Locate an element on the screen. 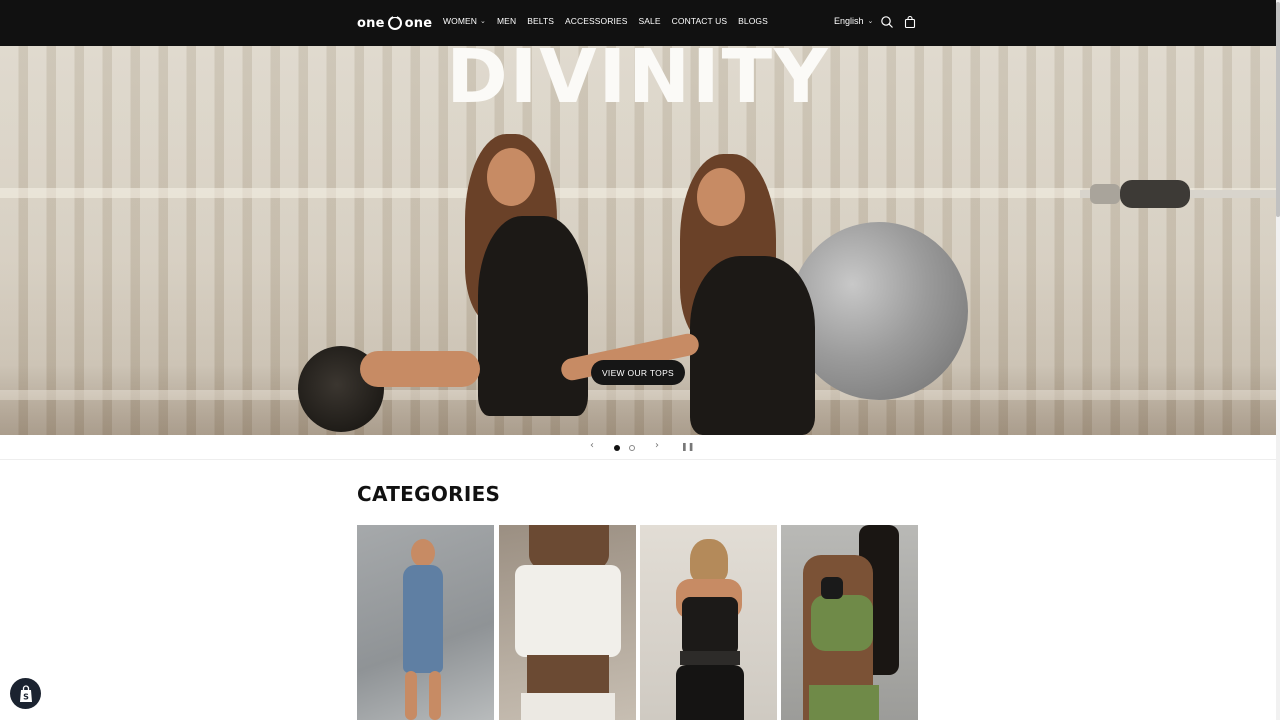  model-face-right is located at coordinates (721, 197).